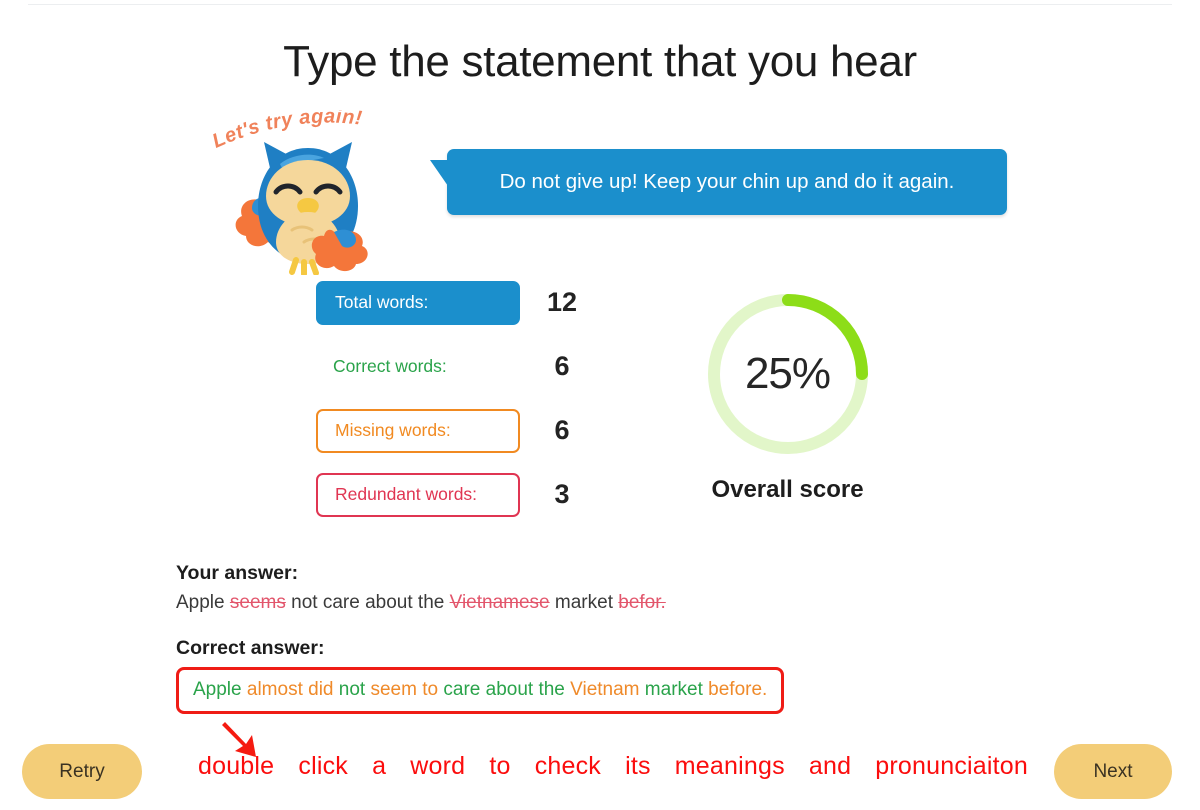 The width and height of the screenshot is (1200, 810). I want to click on stat-value-missing: 6, so click(562, 430).